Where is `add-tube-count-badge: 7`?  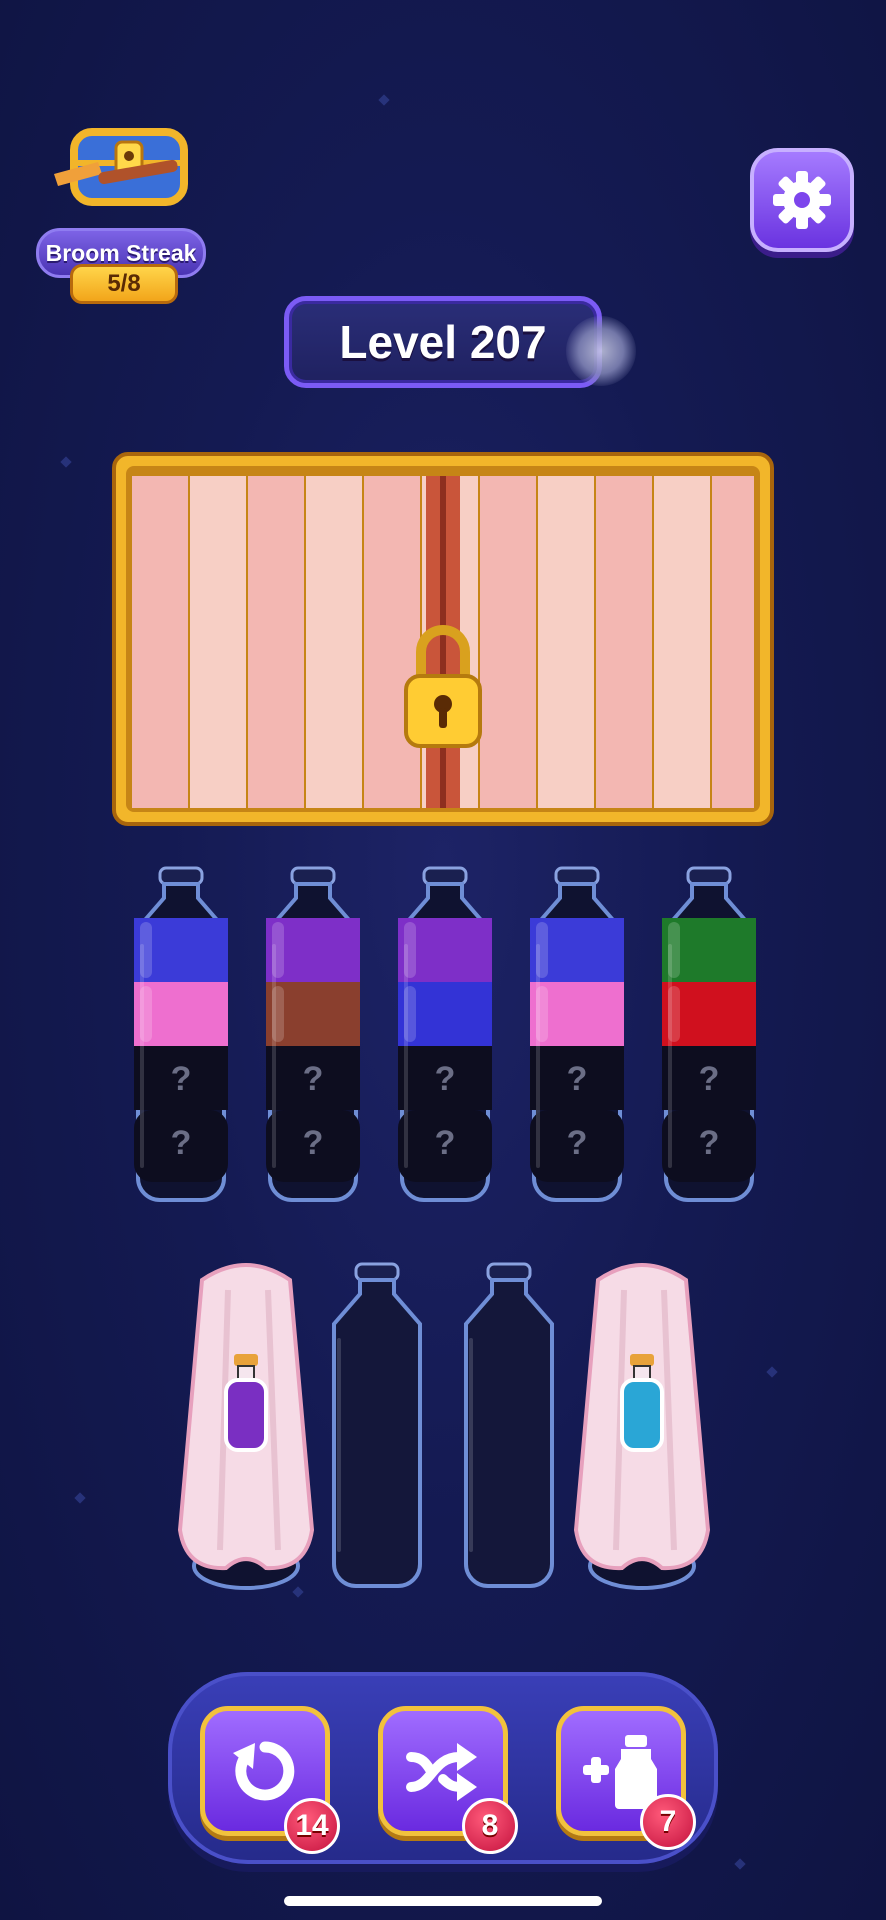 add-tube-count-badge: 7 is located at coordinates (668, 1822).